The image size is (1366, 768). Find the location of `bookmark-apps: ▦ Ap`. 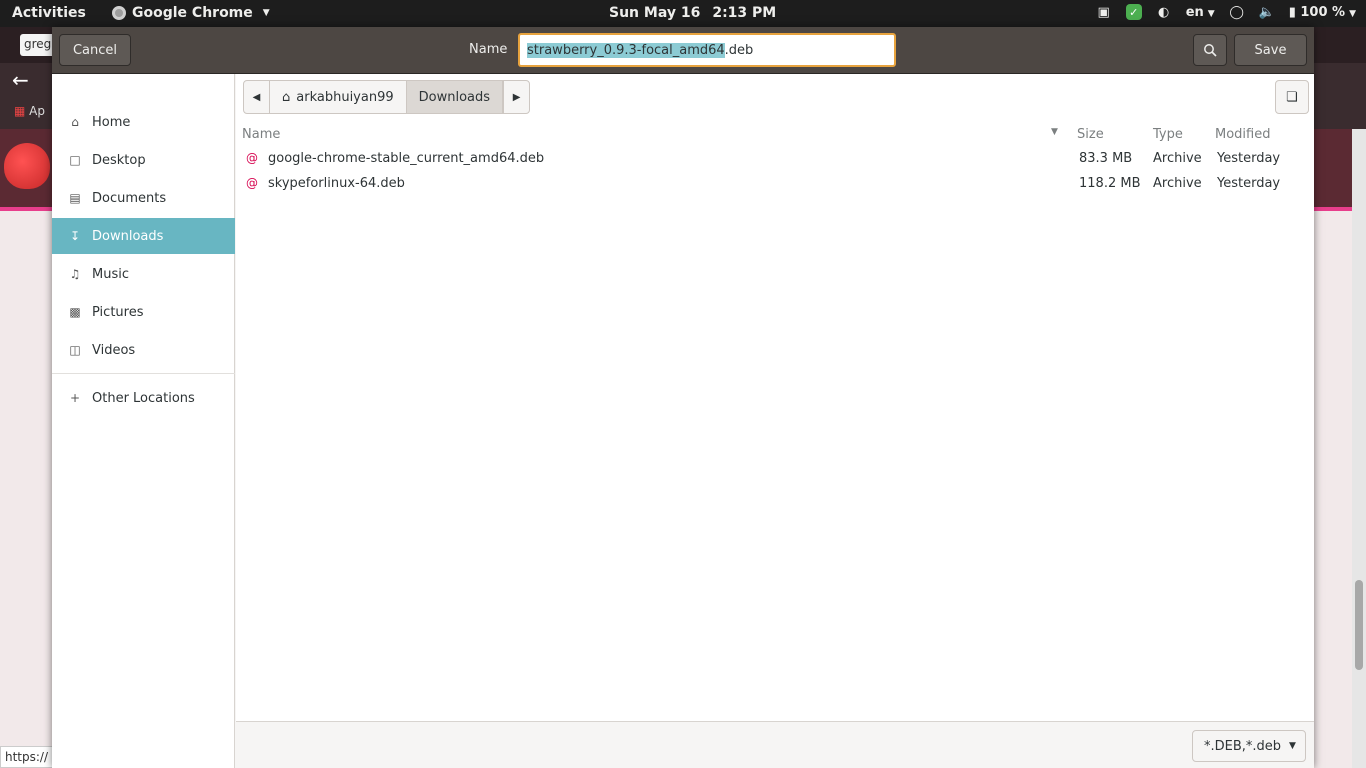

bookmark-apps: ▦ Ap is located at coordinates (29, 111).